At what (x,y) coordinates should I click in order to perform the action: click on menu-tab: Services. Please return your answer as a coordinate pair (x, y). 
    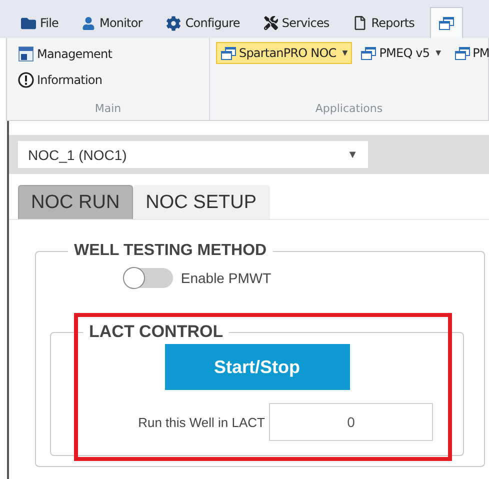
    Looking at the image, I should click on (296, 22).